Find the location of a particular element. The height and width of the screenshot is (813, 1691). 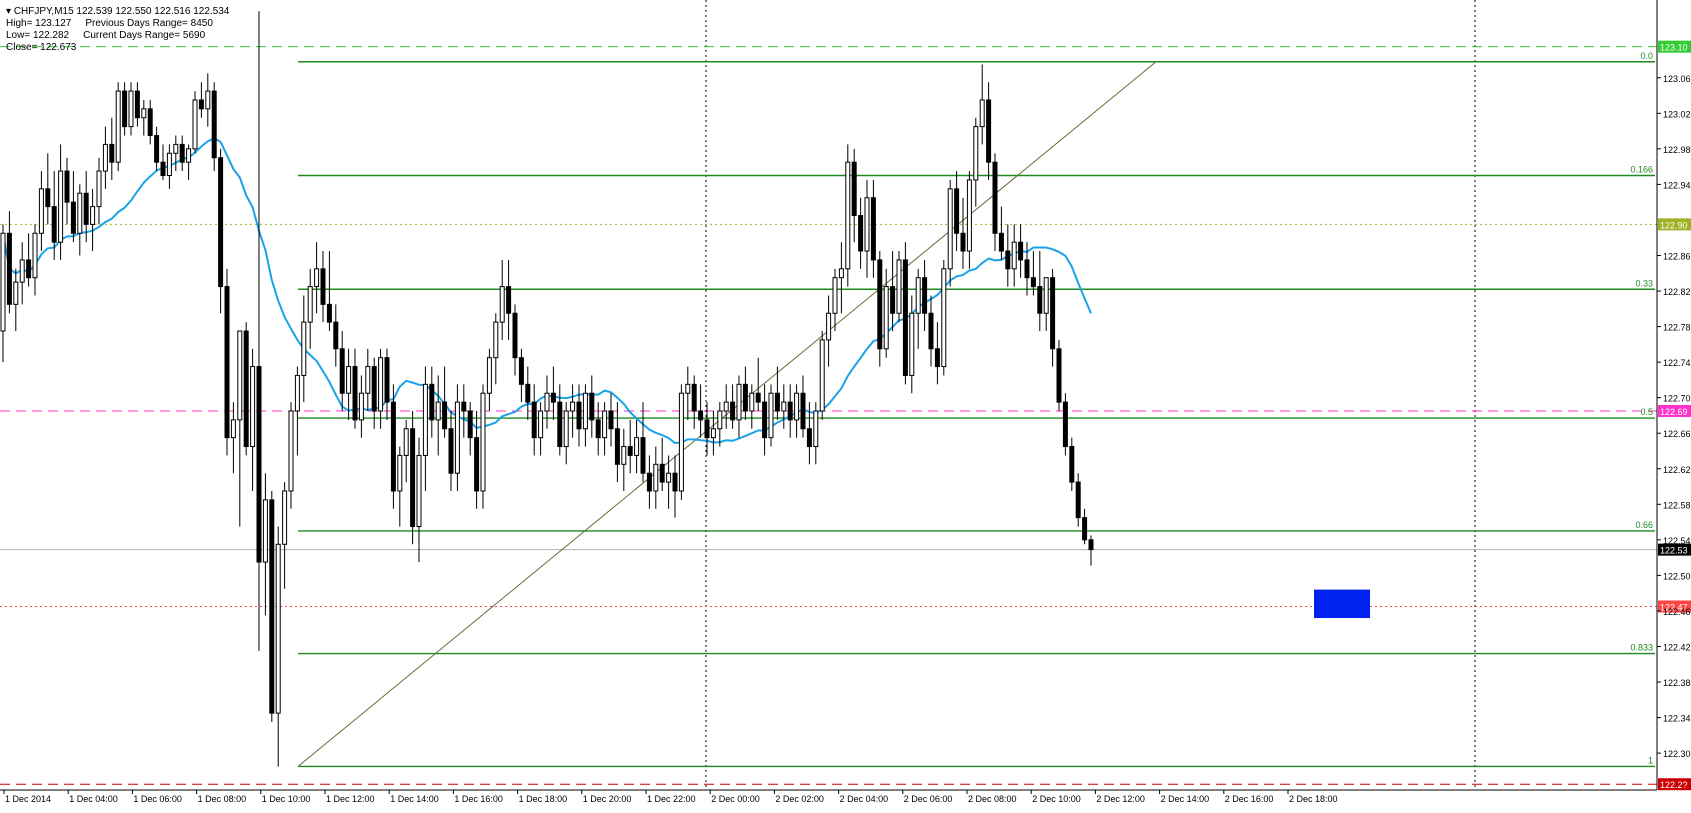

fib-ratio-label: 0.5 is located at coordinates (1646, 412).